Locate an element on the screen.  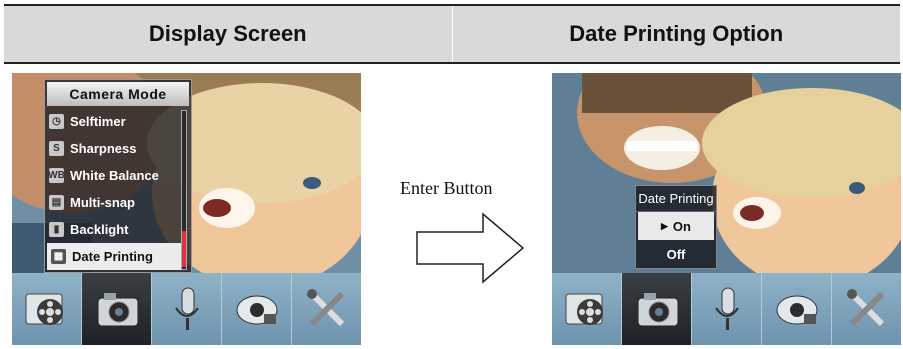
sharpness-icon: S is located at coordinates (56, 148).